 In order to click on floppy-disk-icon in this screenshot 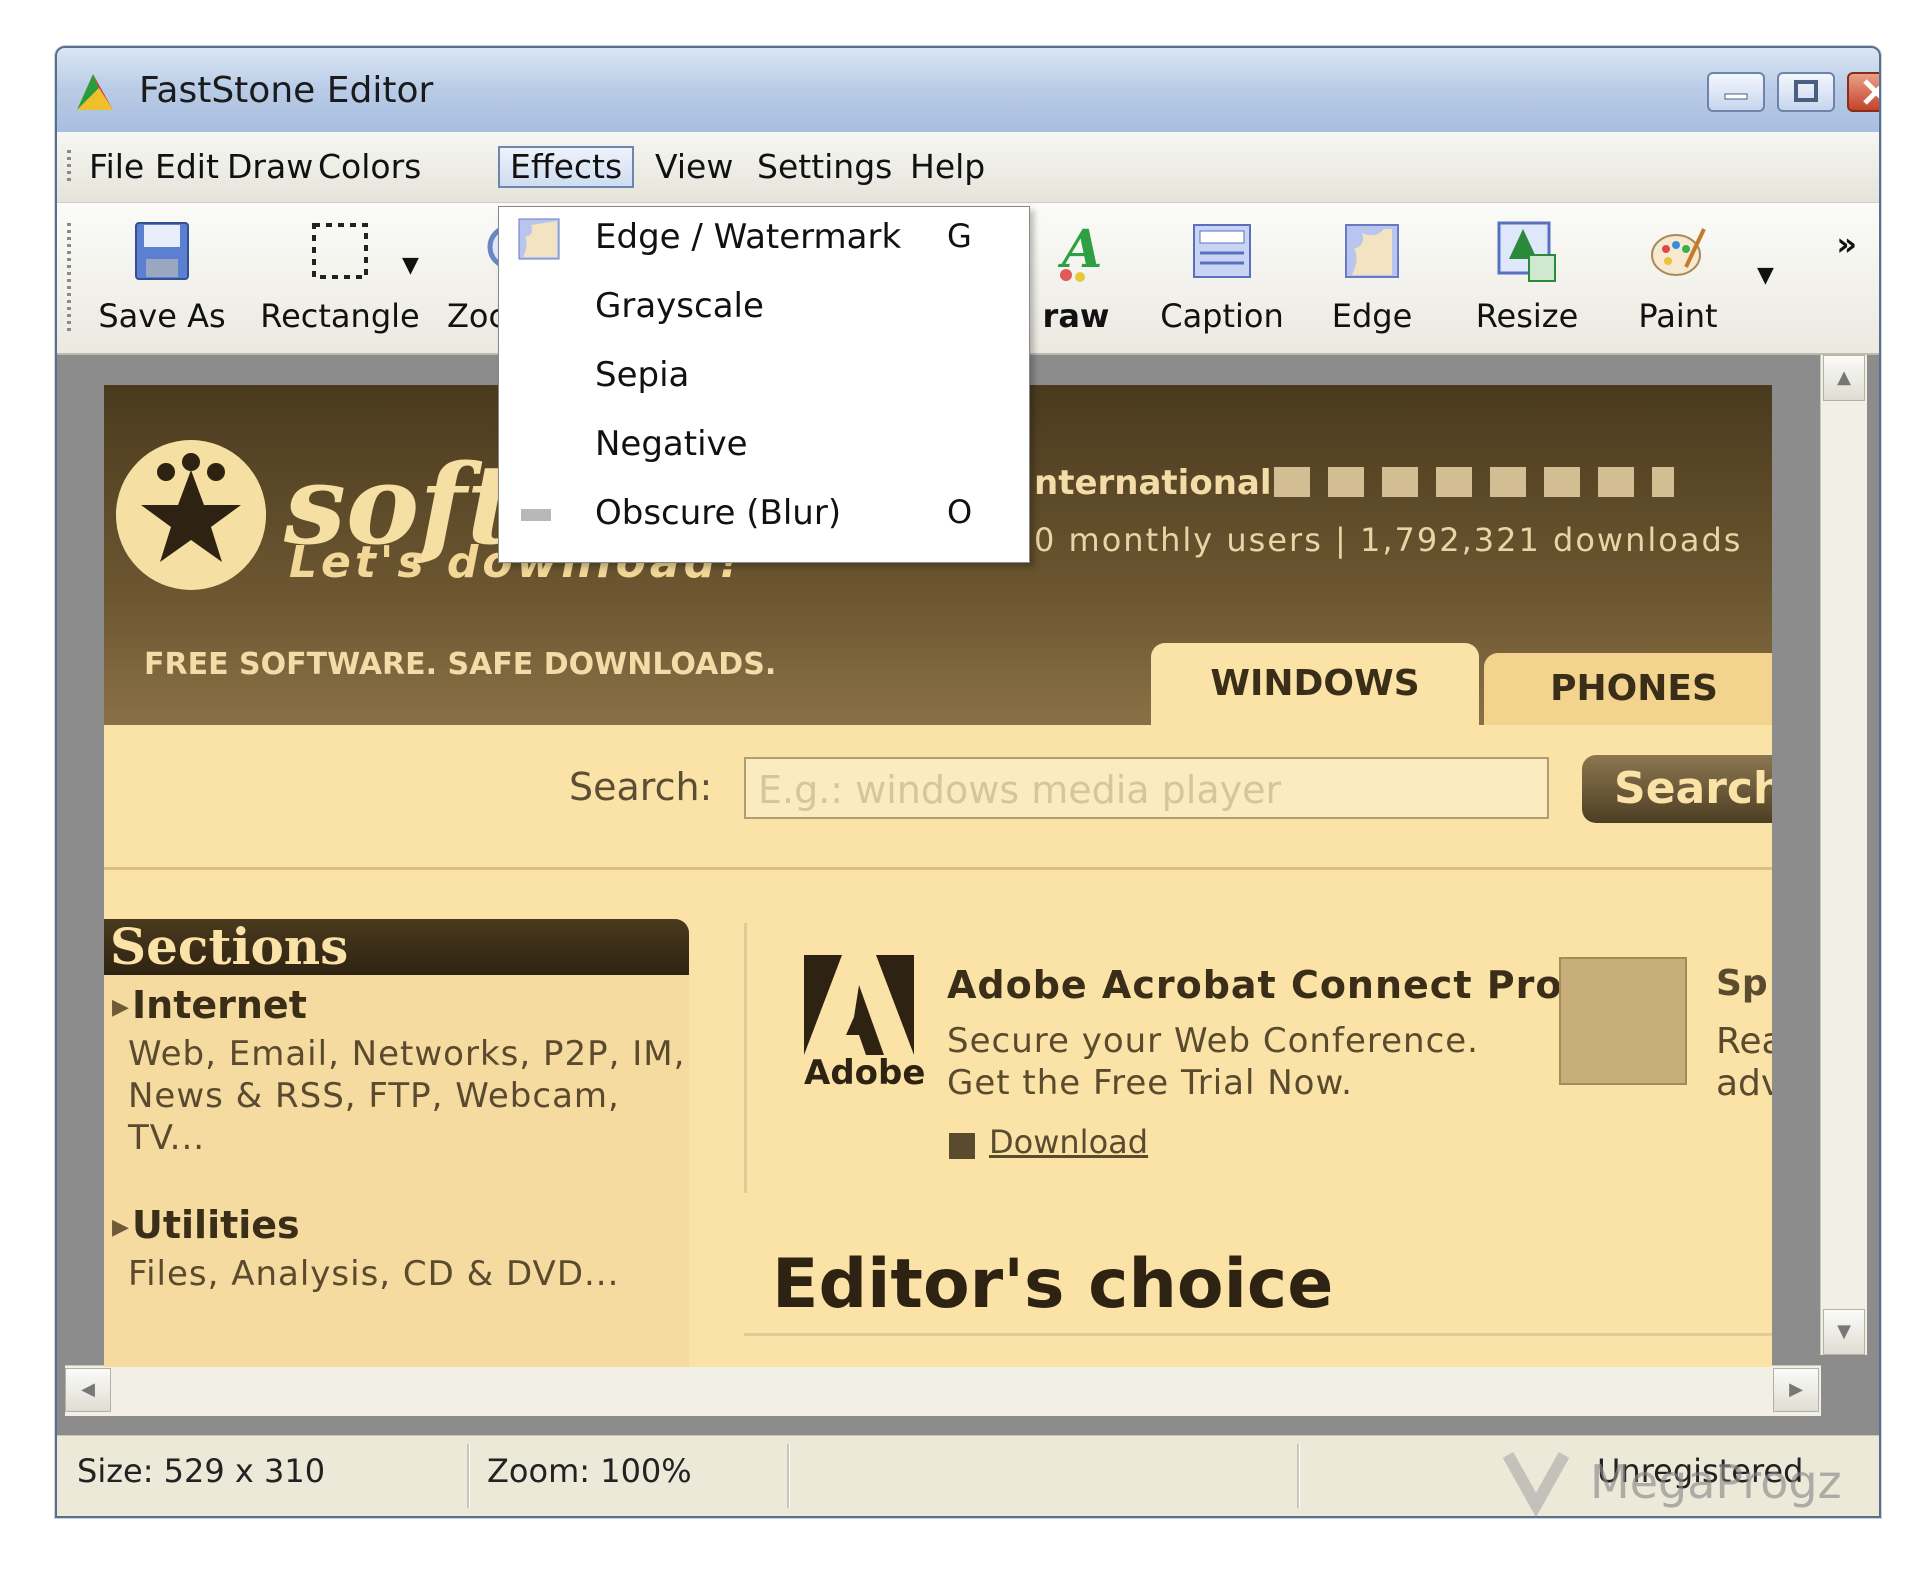, I will do `click(162, 251)`.